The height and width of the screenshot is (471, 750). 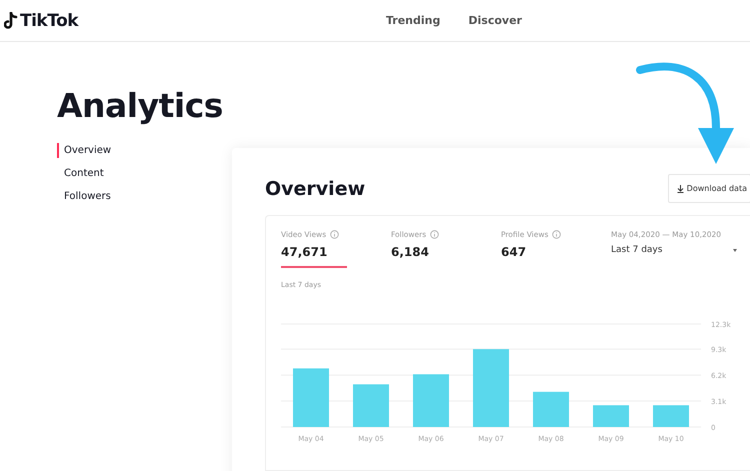 What do you see at coordinates (49, 20) in the screenshot?
I see `logo-text: TikTok` at bounding box center [49, 20].